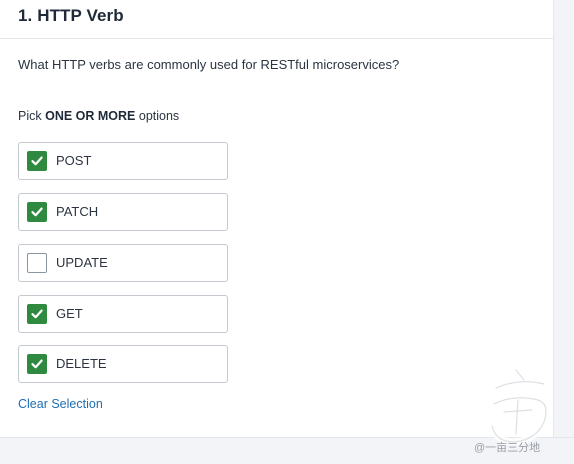 The height and width of the screenshot is (464, 574). I want to click on option-label: GET, so click(69, 313).